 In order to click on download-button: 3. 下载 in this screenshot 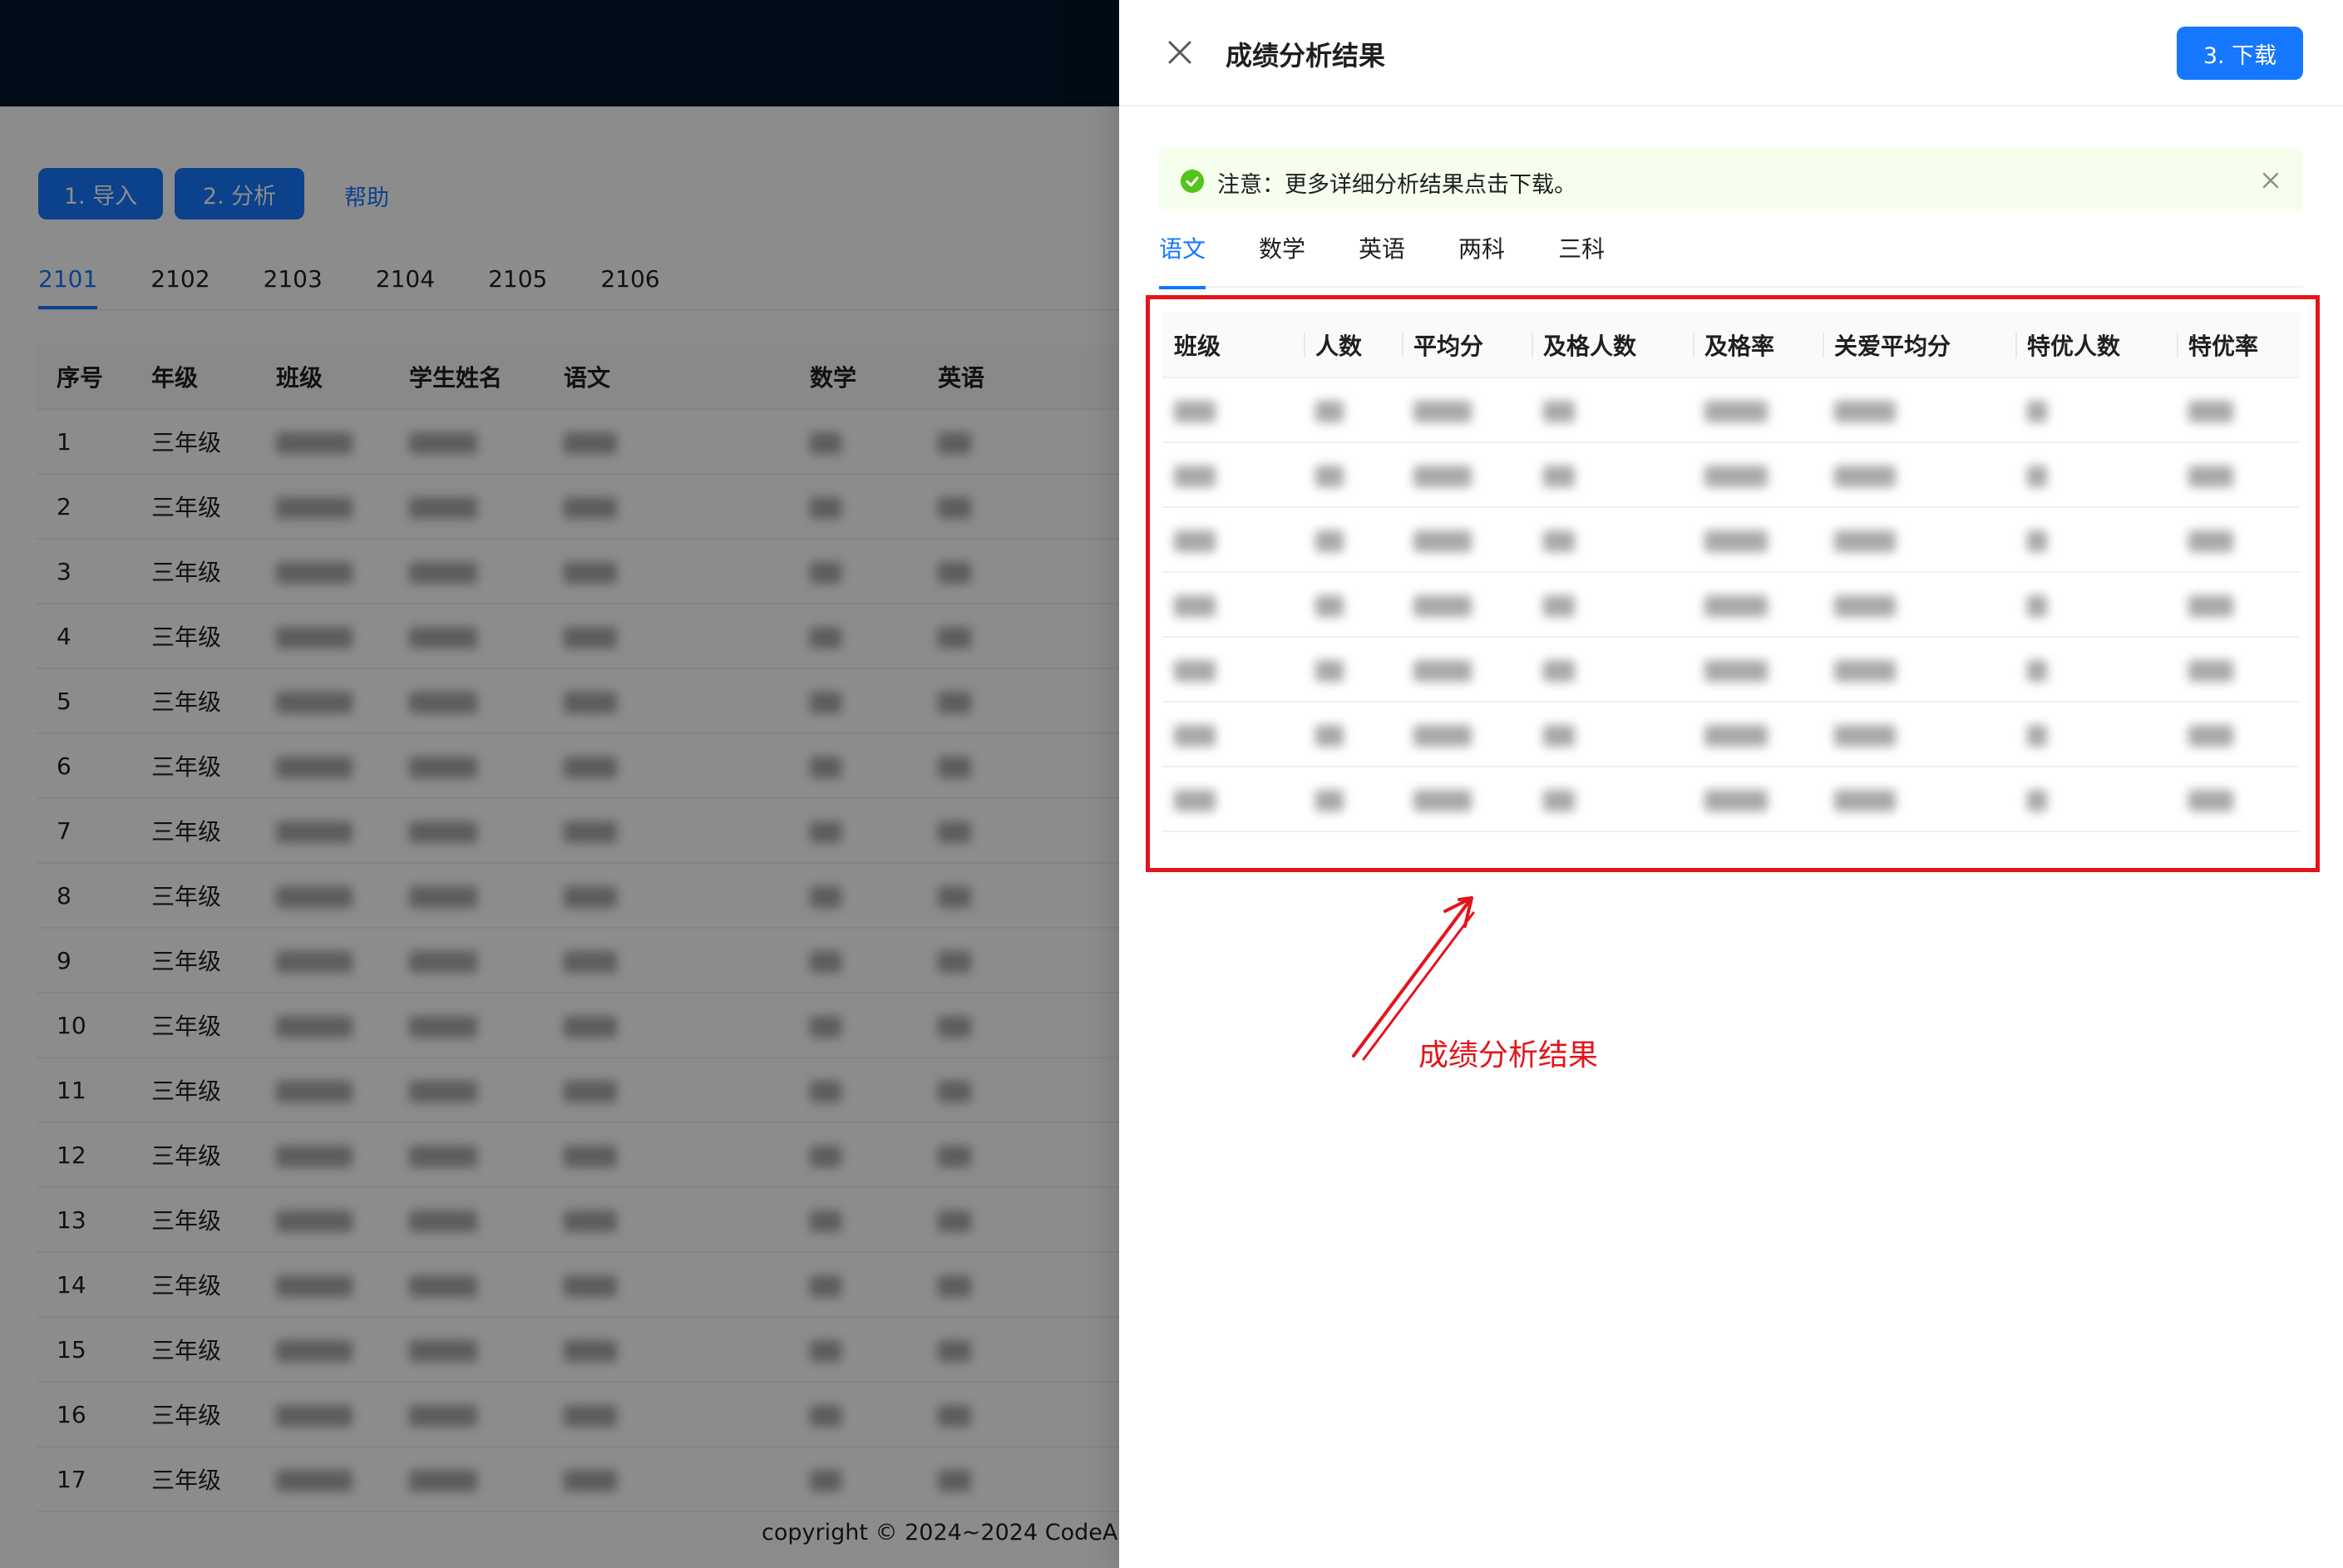, I will do `click(2240, 53)`.